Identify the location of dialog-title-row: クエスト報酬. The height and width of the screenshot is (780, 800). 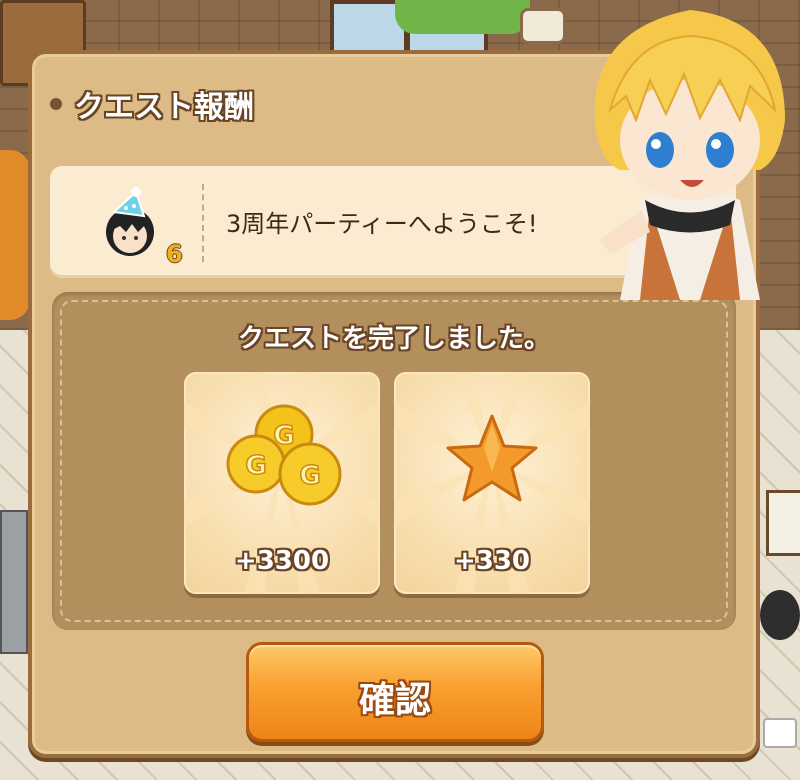
(152, 104).